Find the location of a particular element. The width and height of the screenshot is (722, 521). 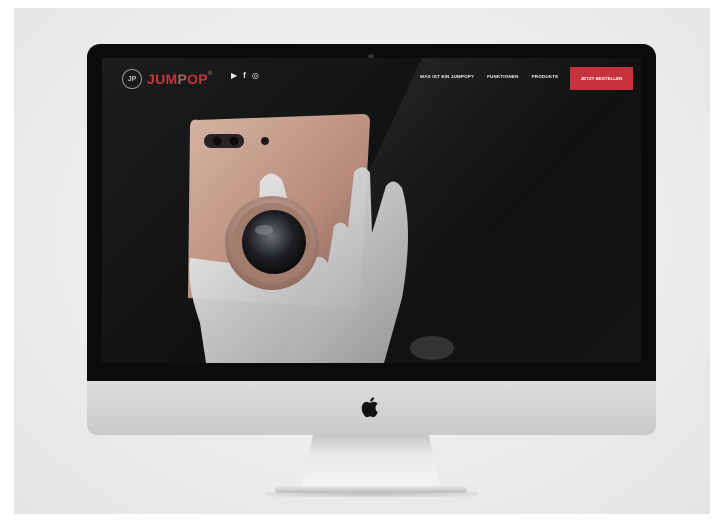

facebook-icon: f is located at coordinates (244, 76).